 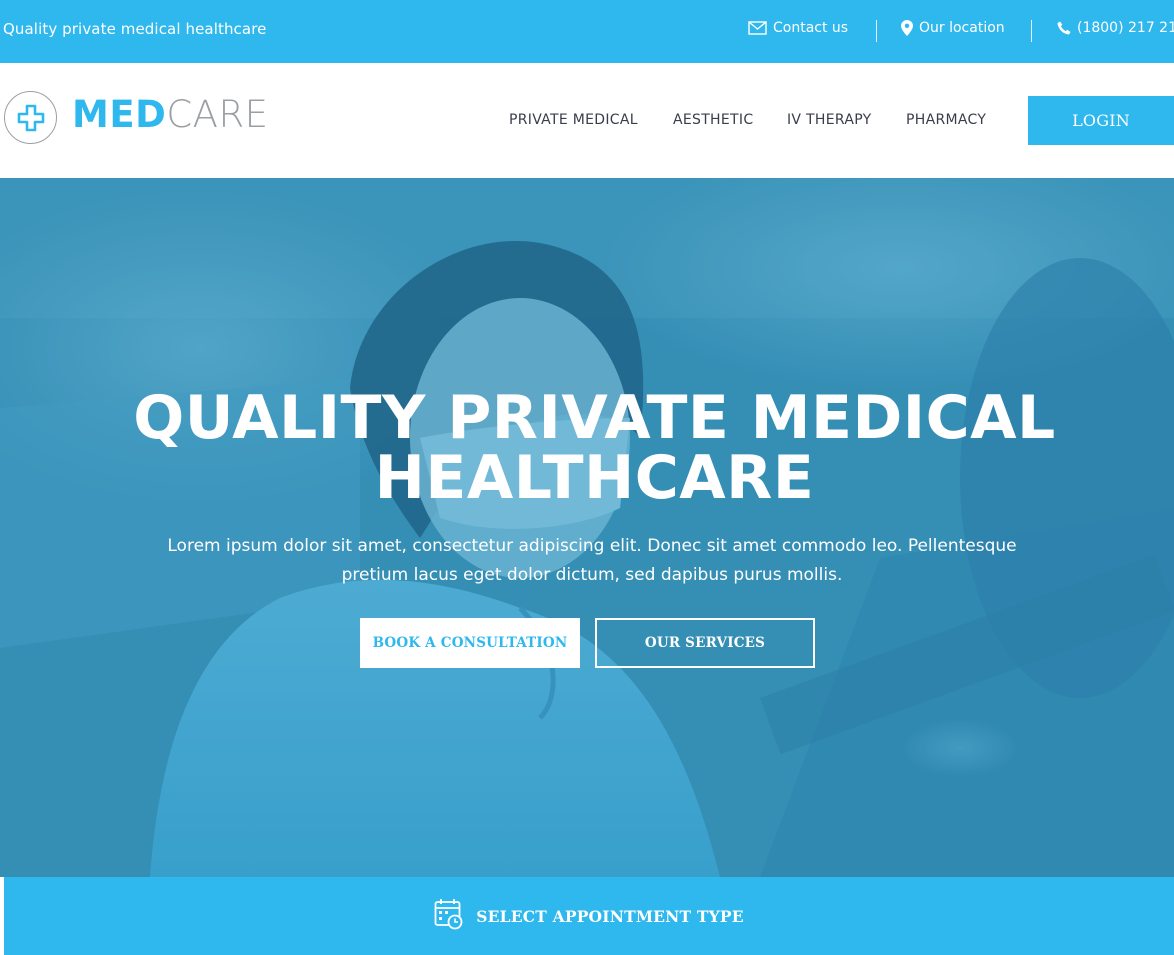 I want to click on book-consultation-button: BOOK A CONSULTATION, so click(x=470, y=643).